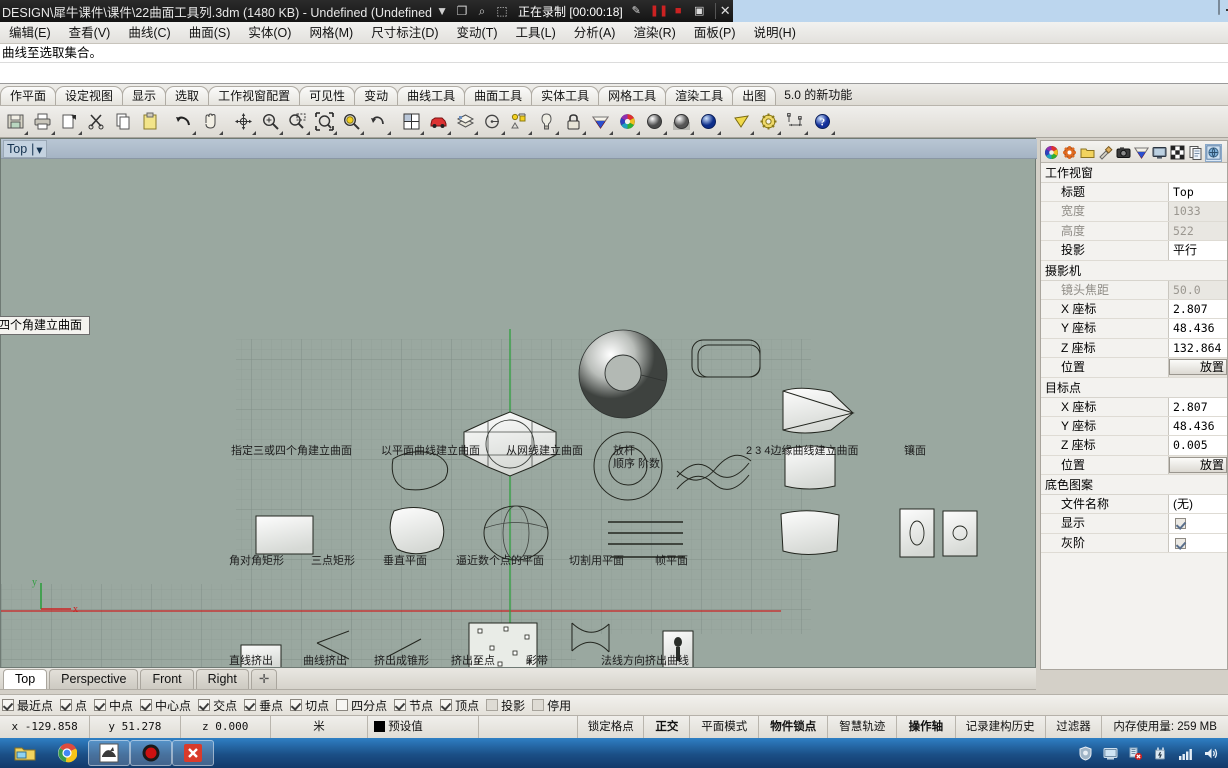 Image resolution: width=1228 pixels, height=768 pixels. Describe the element at coordinates (699, 95) in the screenshot. I see `tab-render-tools: 渲染工具` at that location.